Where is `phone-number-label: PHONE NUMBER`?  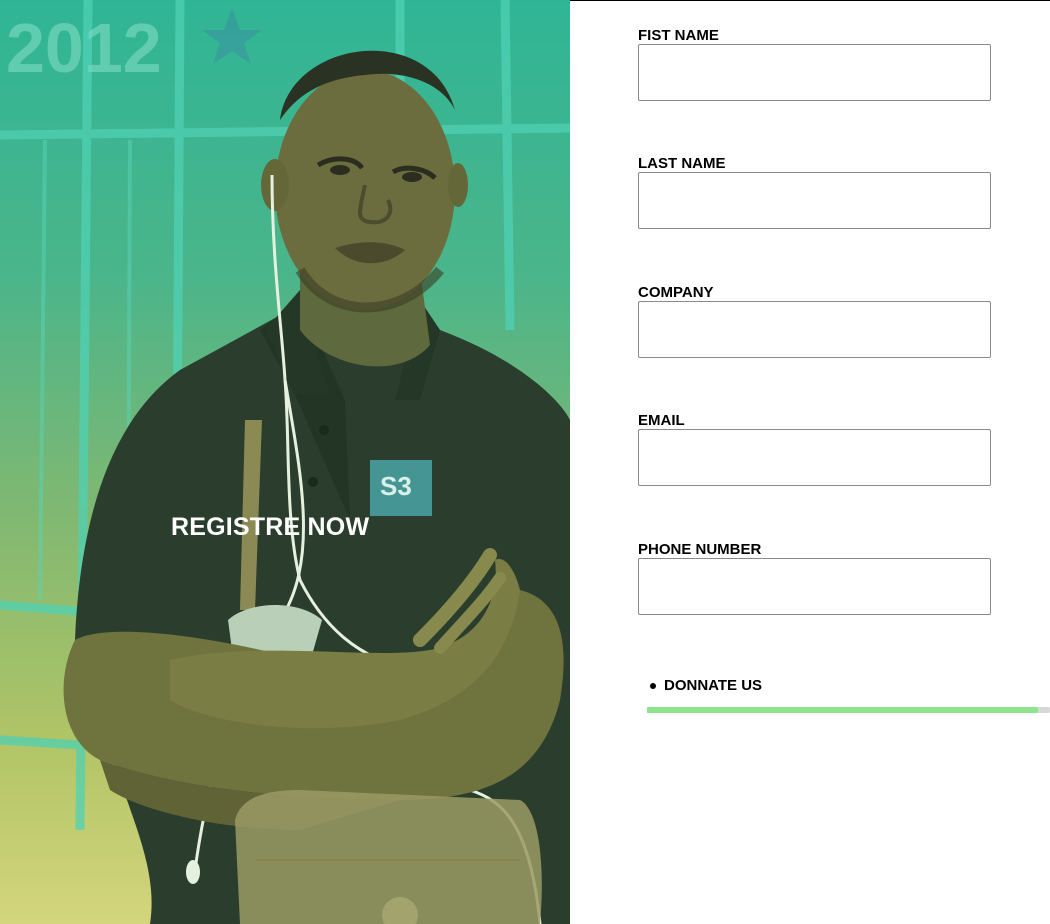
phone-number-label: PHONE NUMBER is located at coordinates (700, 549).